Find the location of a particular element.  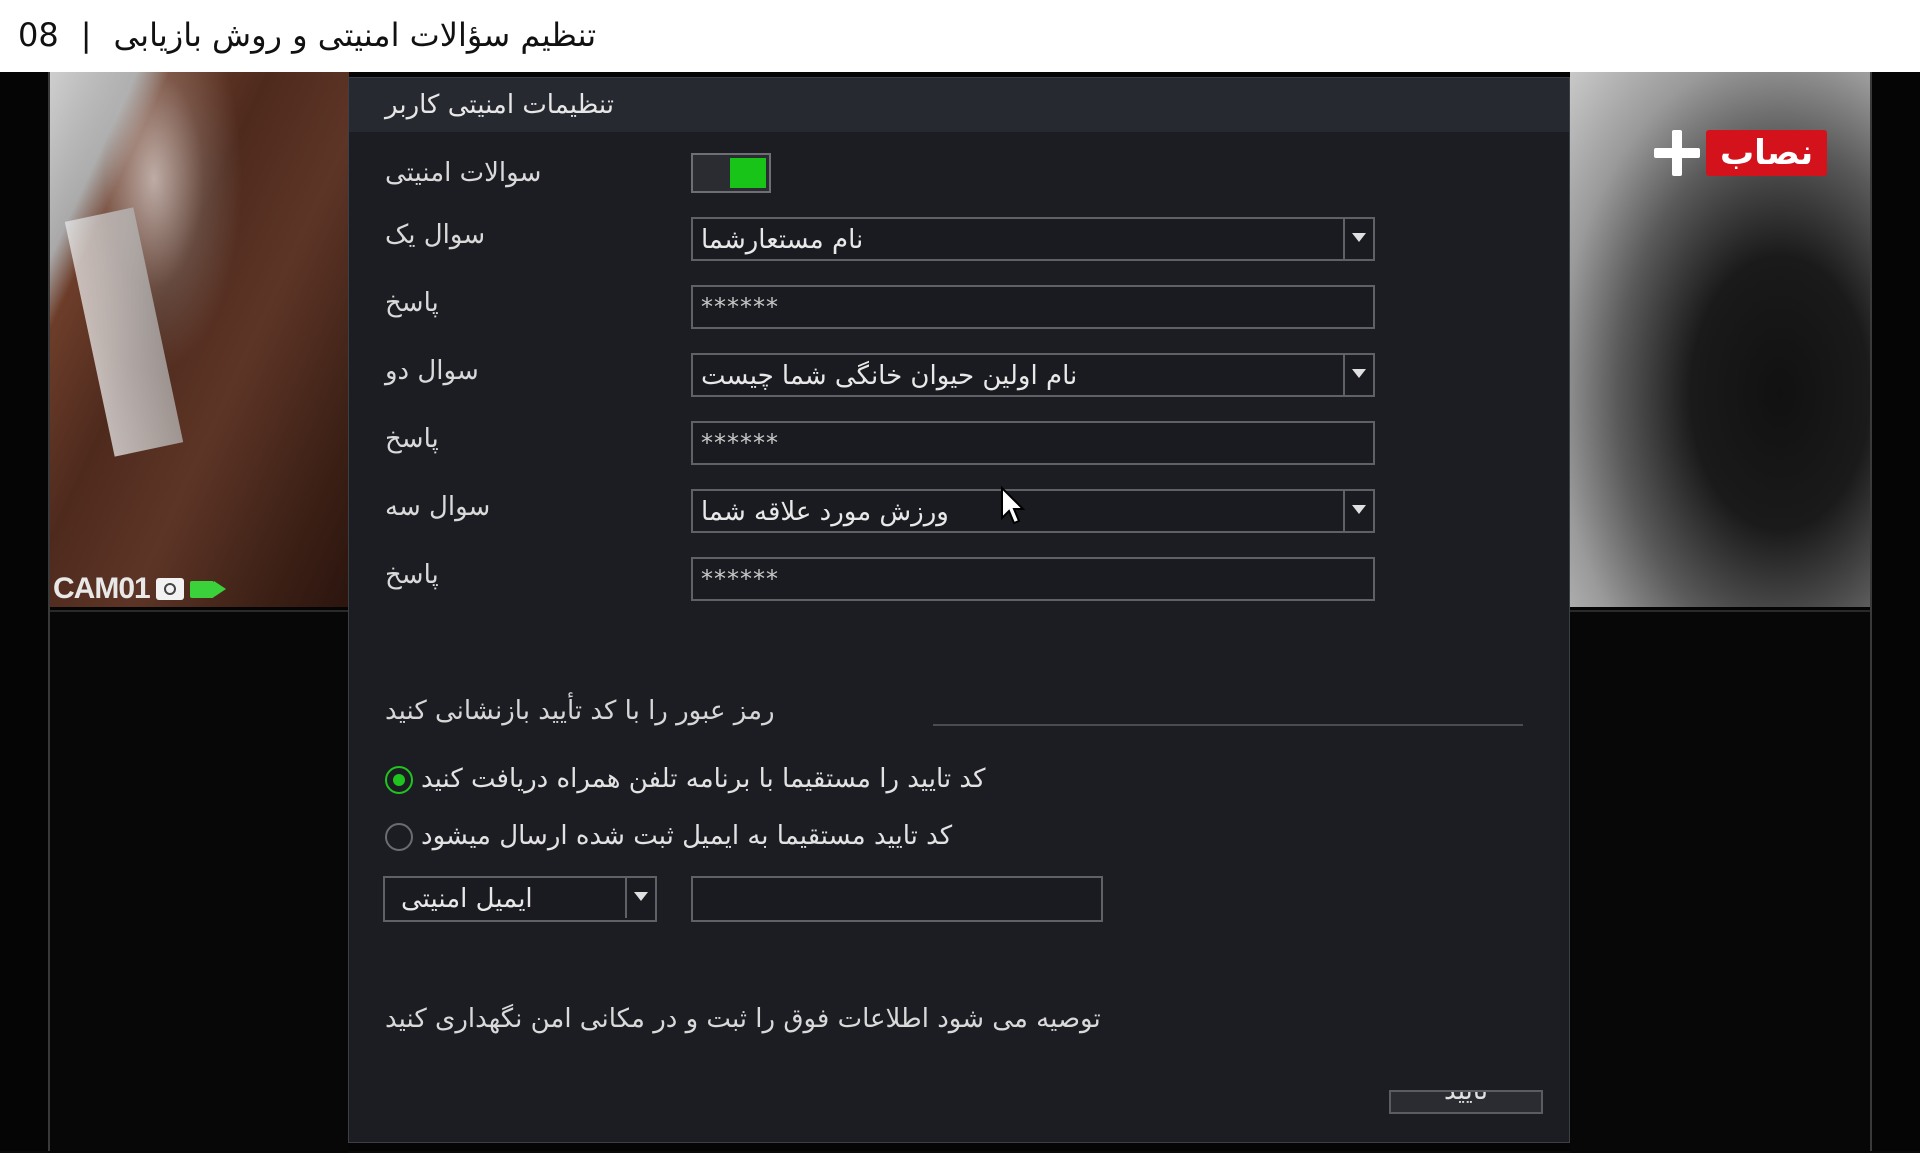

channel-logo: نصاب is located at coordinates (1740, 153).